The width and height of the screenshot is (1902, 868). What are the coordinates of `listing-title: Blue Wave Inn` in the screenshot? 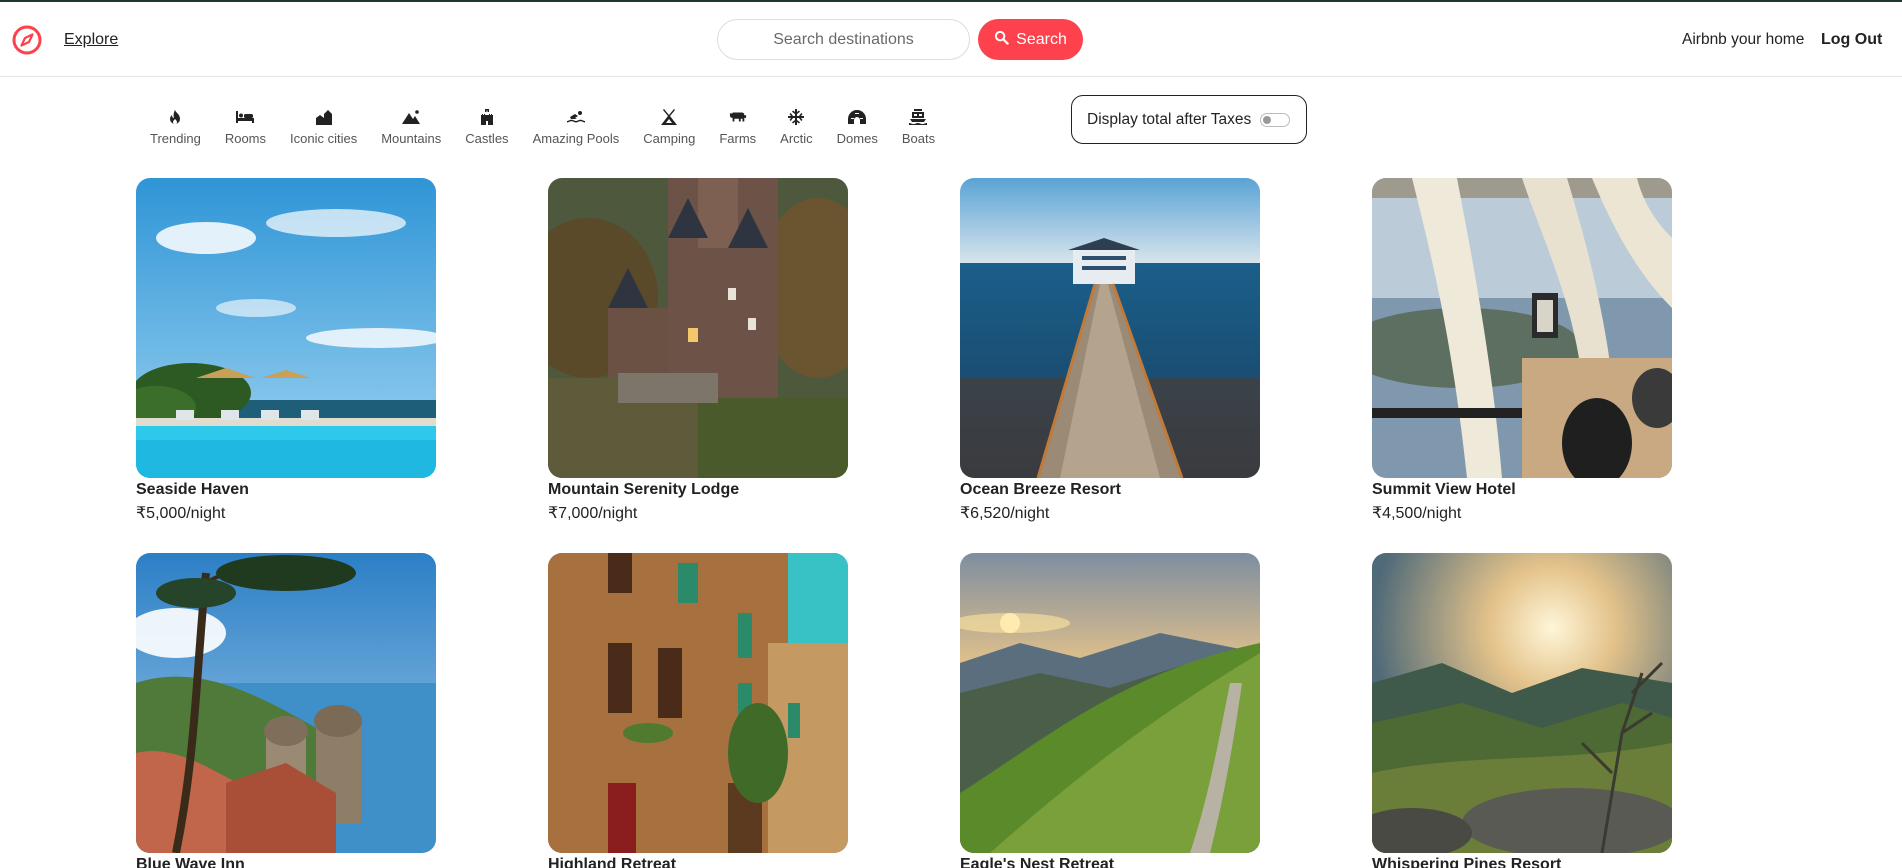 It's located at (190, 862).